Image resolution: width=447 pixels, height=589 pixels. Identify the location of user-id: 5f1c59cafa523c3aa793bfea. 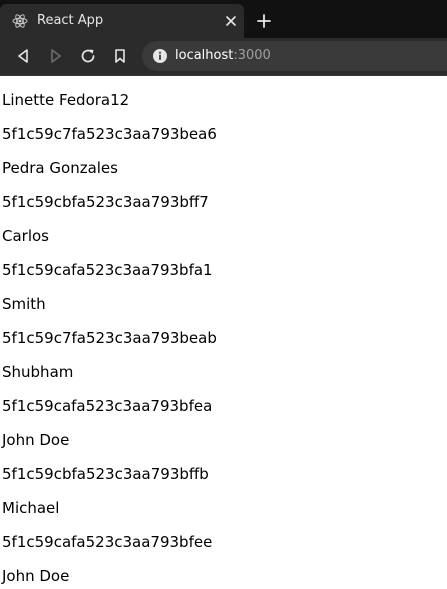
(107, 406).